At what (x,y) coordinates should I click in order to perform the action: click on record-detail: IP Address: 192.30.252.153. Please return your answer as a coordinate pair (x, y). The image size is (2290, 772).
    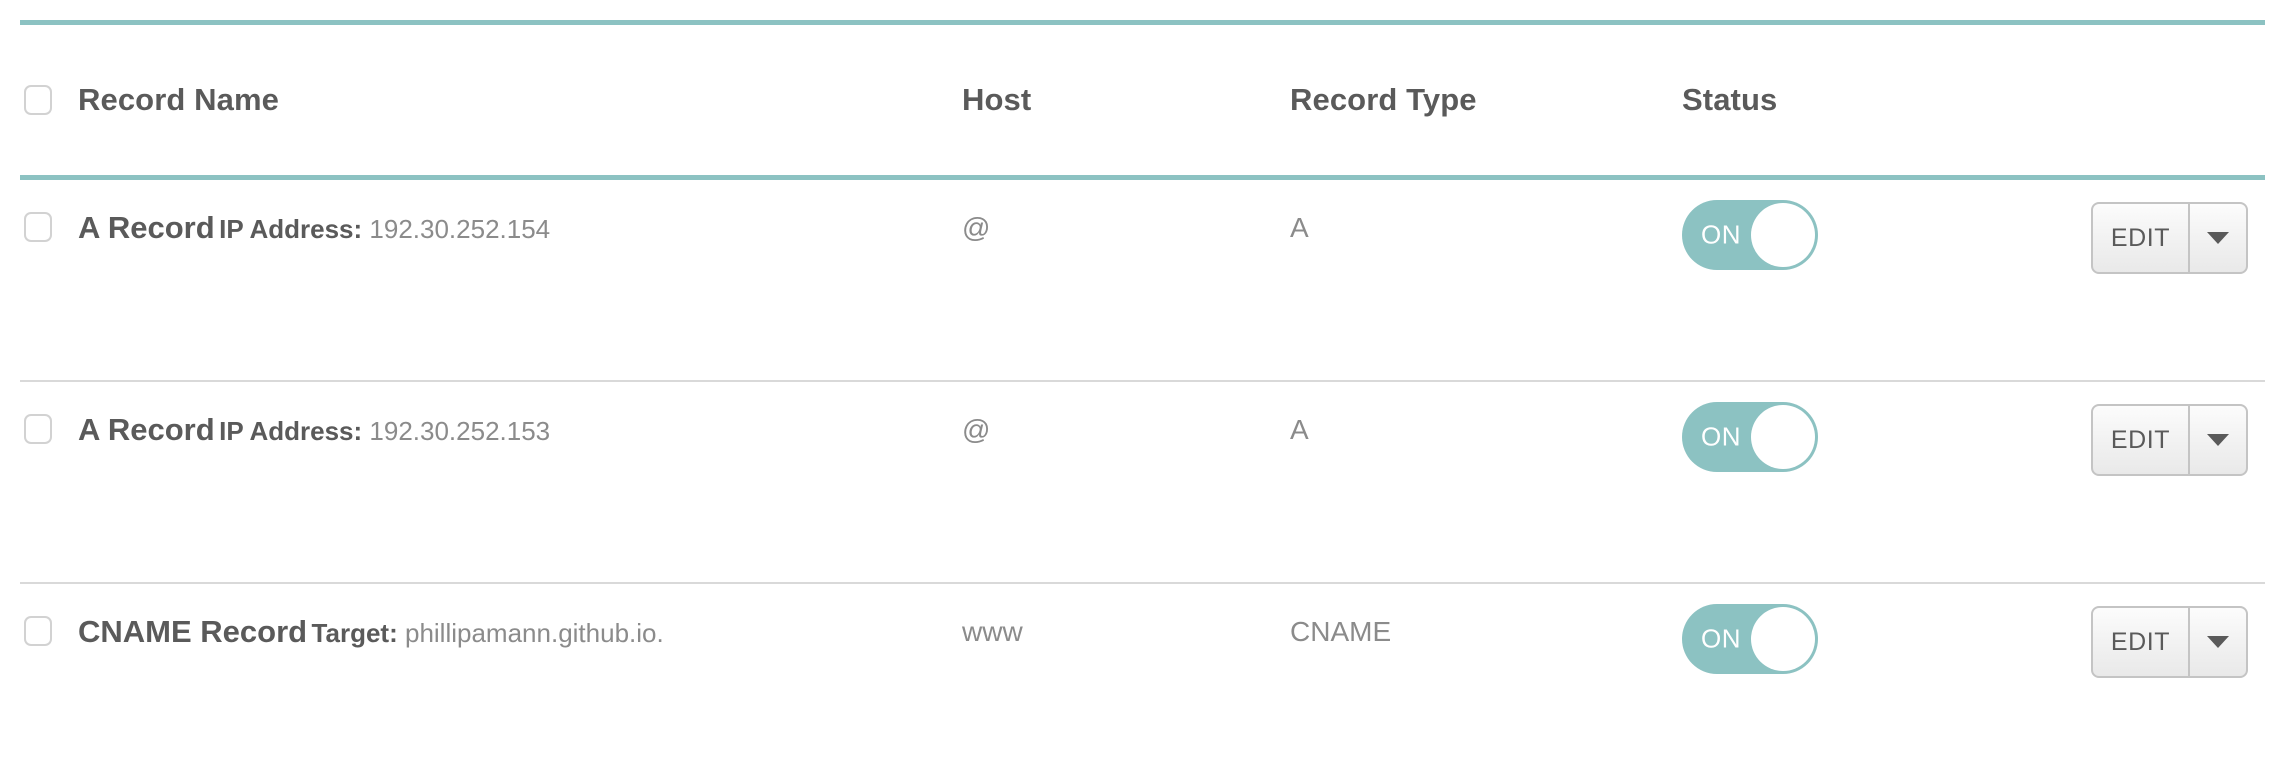
    Looking at the image, I should click on (384, 431).